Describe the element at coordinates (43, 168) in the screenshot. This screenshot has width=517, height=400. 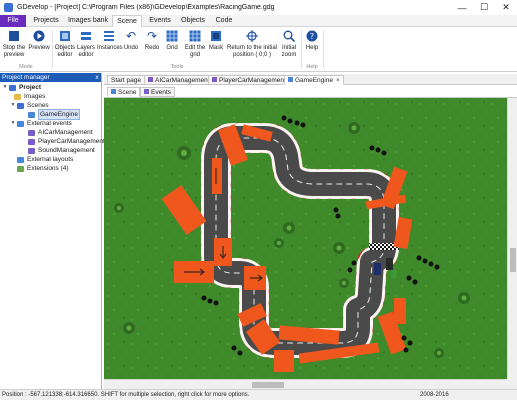
I see `tree-item-extensions: Extensions (4)` at that location.